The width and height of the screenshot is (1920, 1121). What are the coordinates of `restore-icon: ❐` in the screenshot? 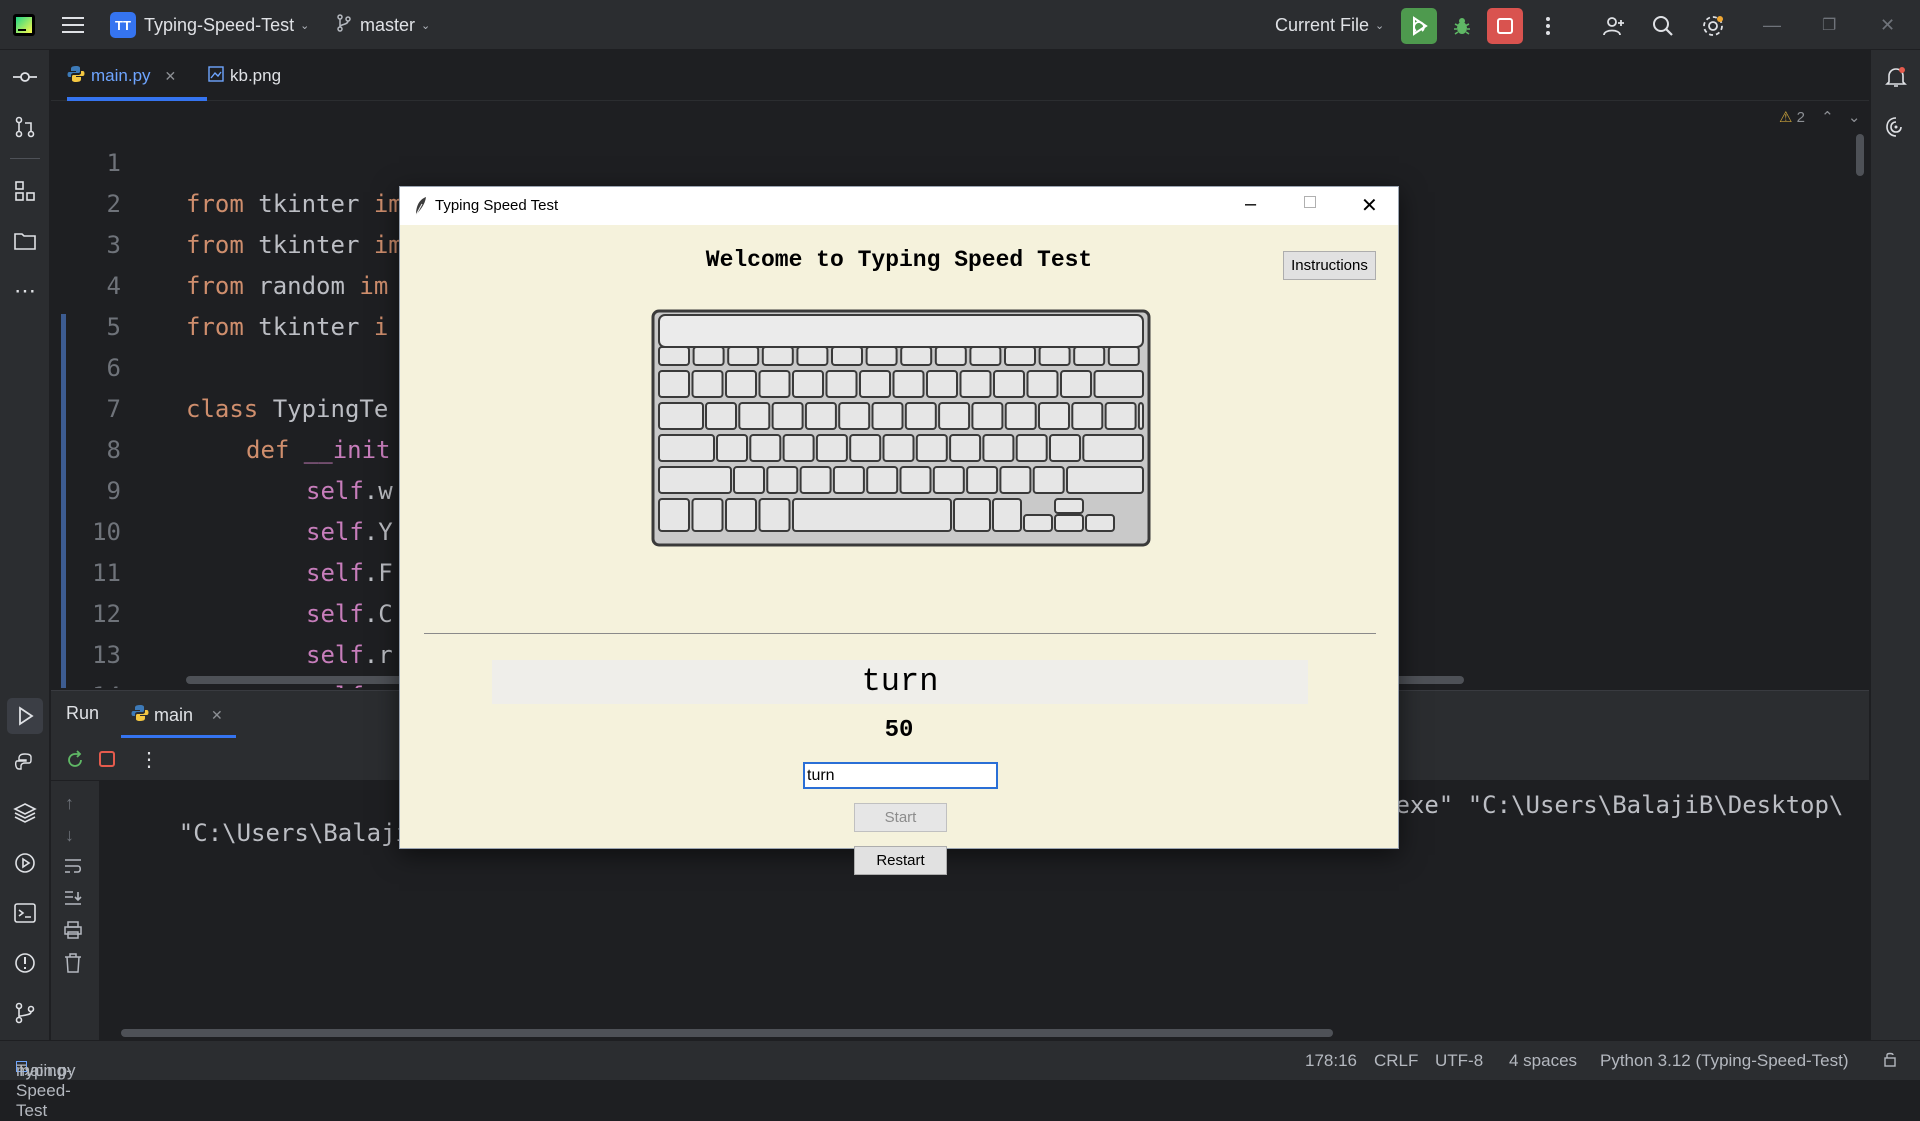 It's located at (1829, 25).